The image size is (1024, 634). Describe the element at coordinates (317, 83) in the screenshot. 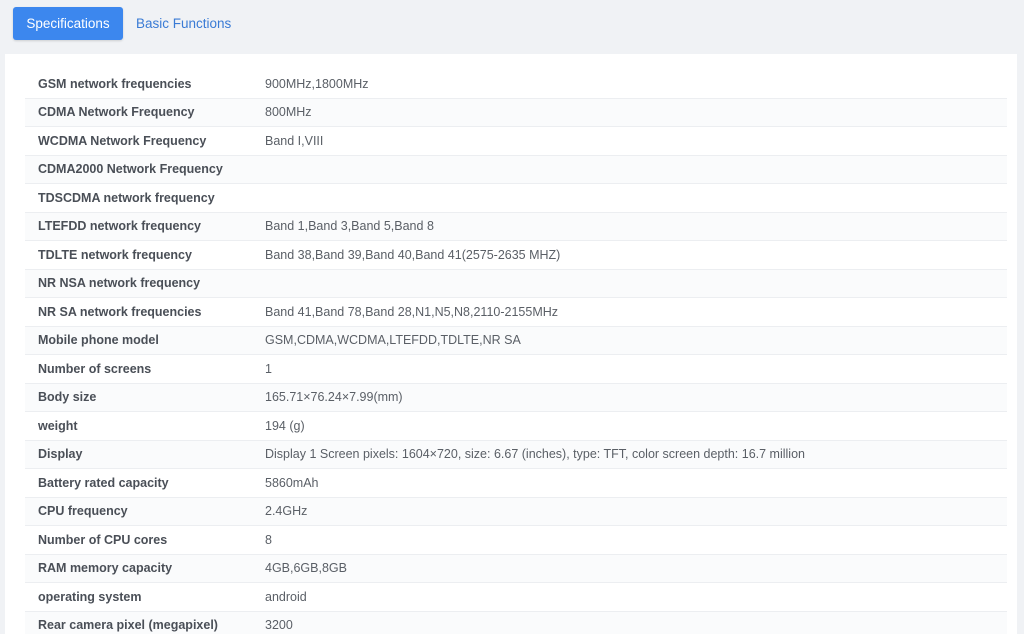

I see `spec-value: 900MHz,1800MHz` at that location.